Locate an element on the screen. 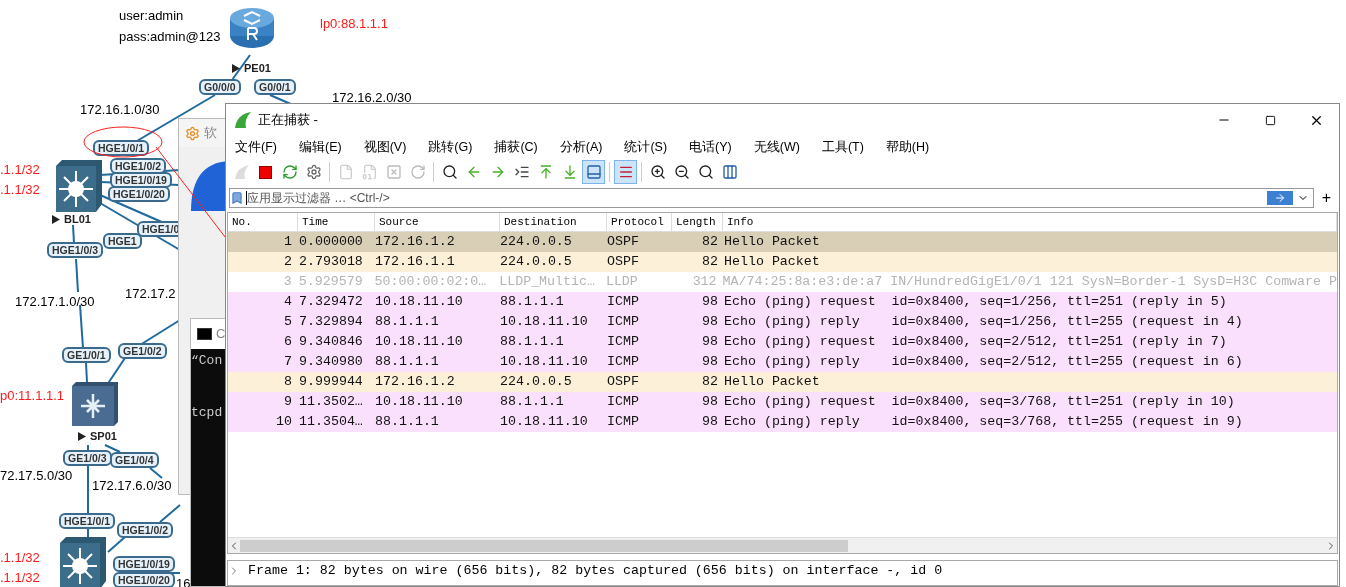  stop-icon is located at coordinates (265, 172).